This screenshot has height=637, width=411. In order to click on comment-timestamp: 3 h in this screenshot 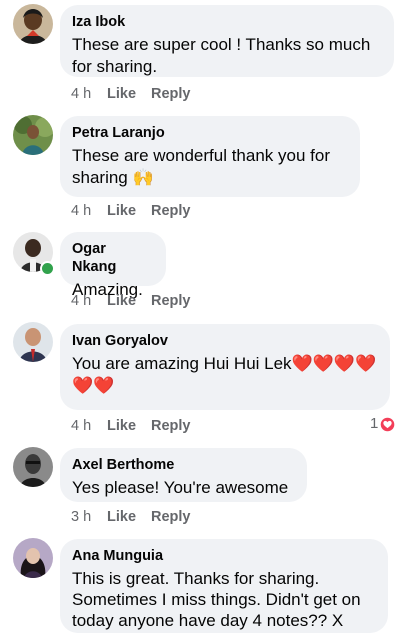, I will do `click(89, 517)`.